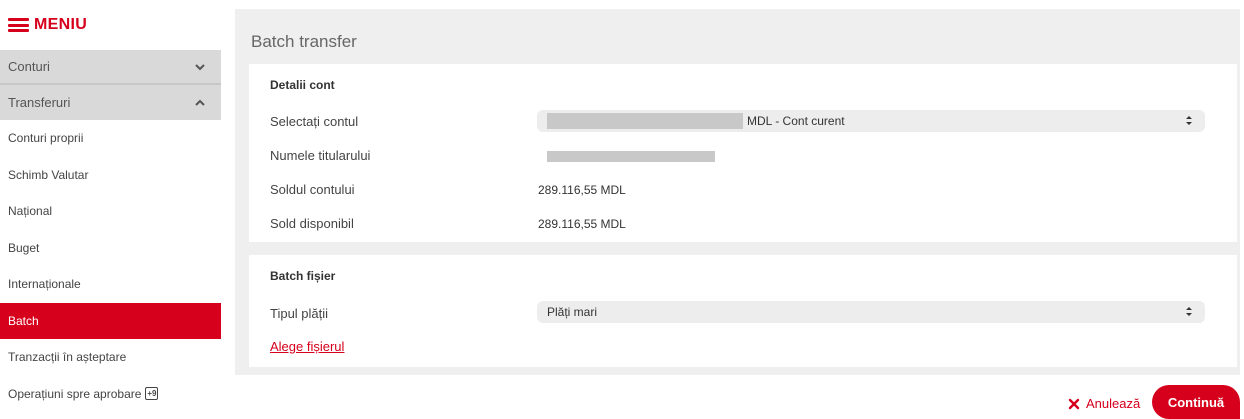  Describe the element at coordinates (307, 346) in the screenshot. I see `choose-file-link: Alege fișierul` at that location.